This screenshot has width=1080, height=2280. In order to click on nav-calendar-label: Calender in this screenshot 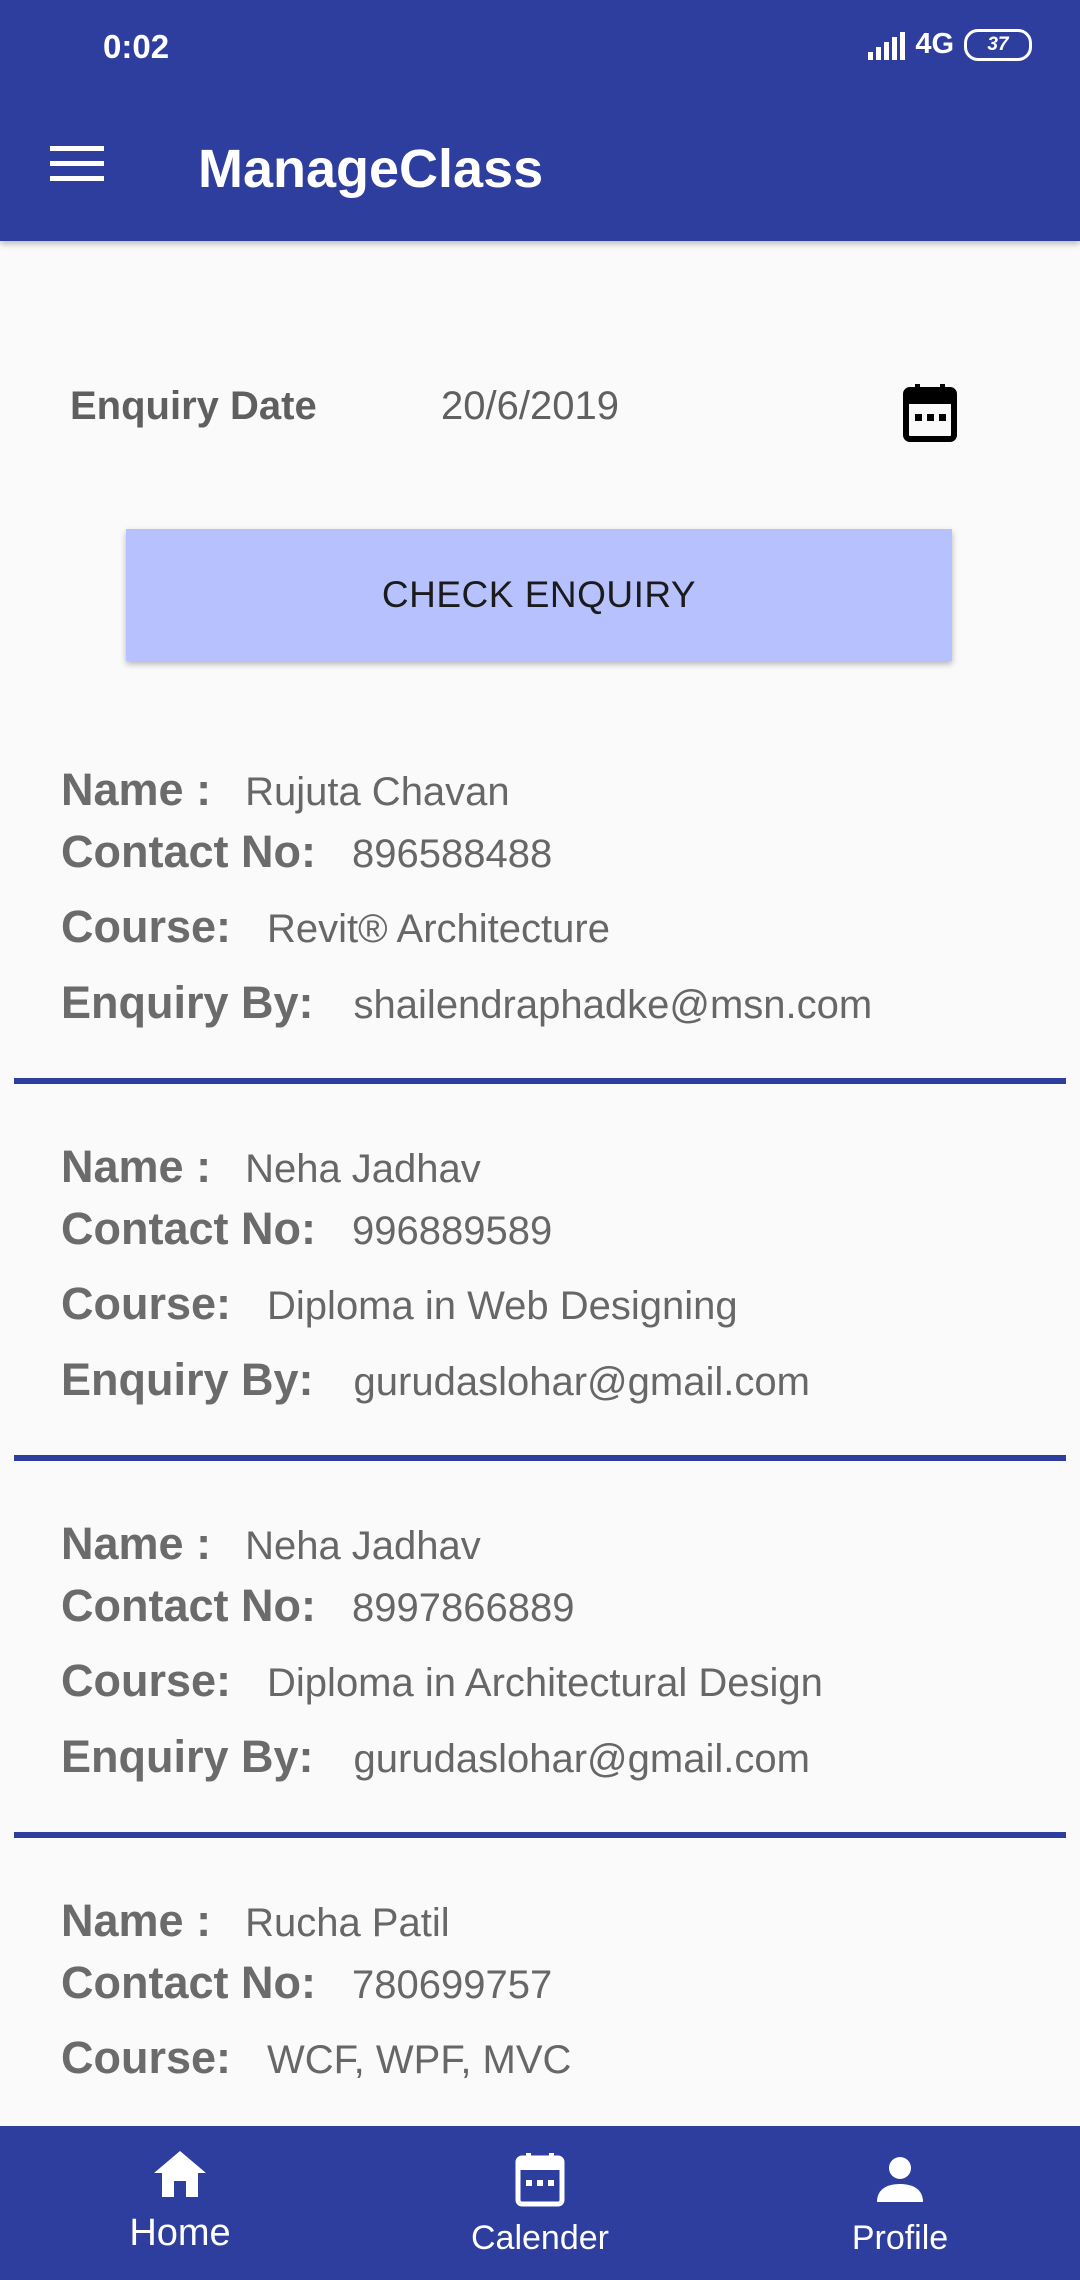, I will do `click(540, 2238)`.